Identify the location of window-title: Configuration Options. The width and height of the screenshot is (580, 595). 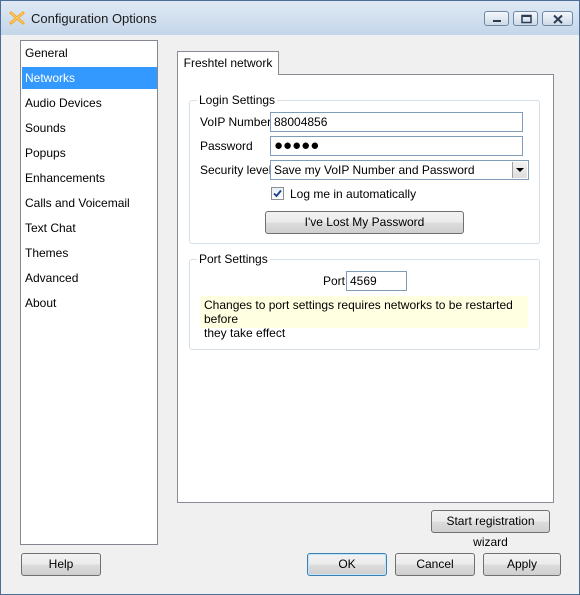
(94, 18).